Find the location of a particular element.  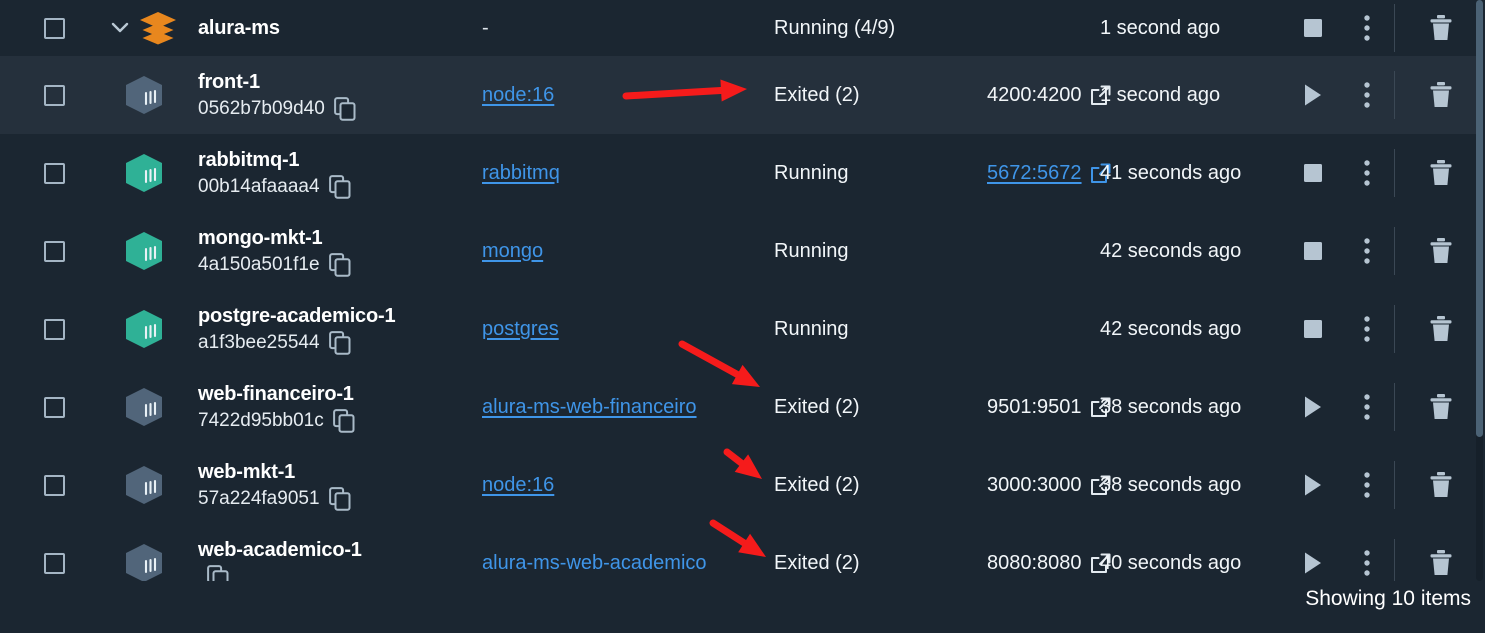

status-text: Running is located at coordinates (811, 250).